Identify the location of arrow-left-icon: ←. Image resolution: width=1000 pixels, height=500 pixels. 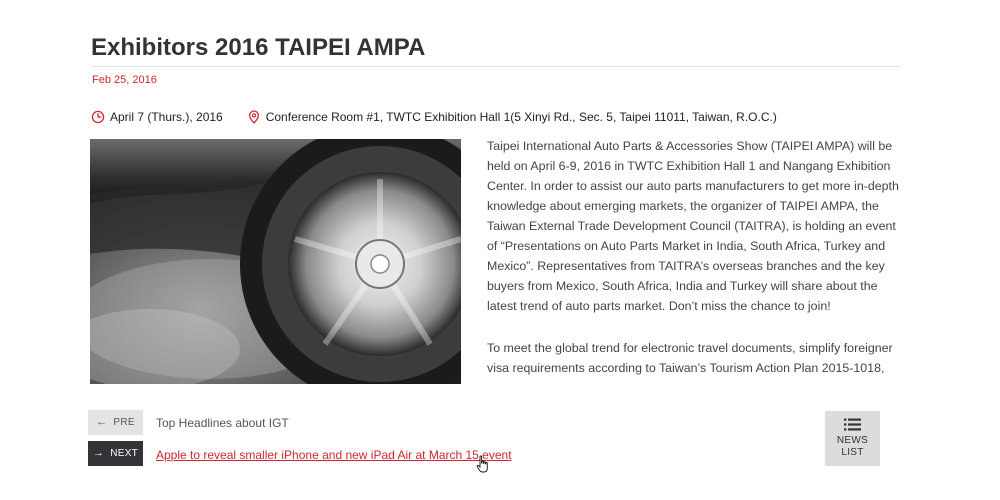
(102, 422).